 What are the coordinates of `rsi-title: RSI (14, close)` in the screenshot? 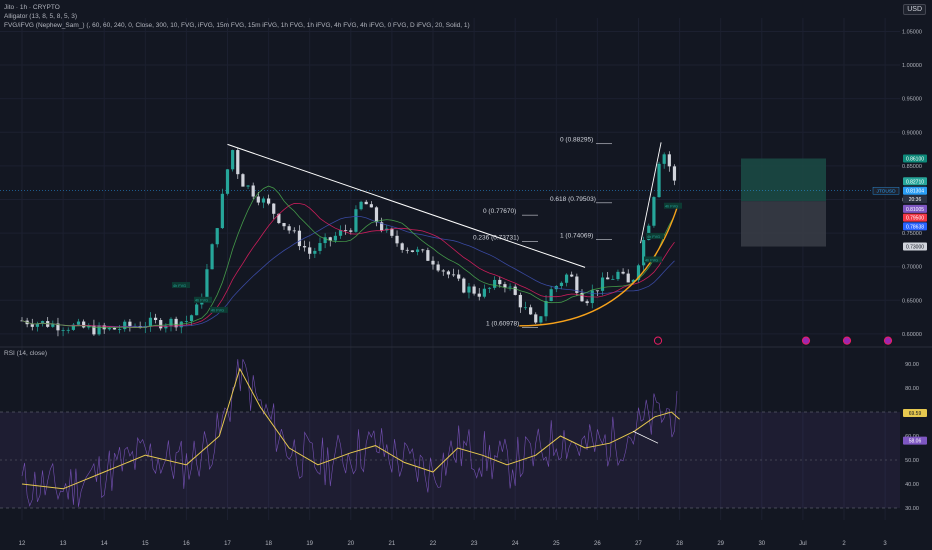 It's located at (25, 353).